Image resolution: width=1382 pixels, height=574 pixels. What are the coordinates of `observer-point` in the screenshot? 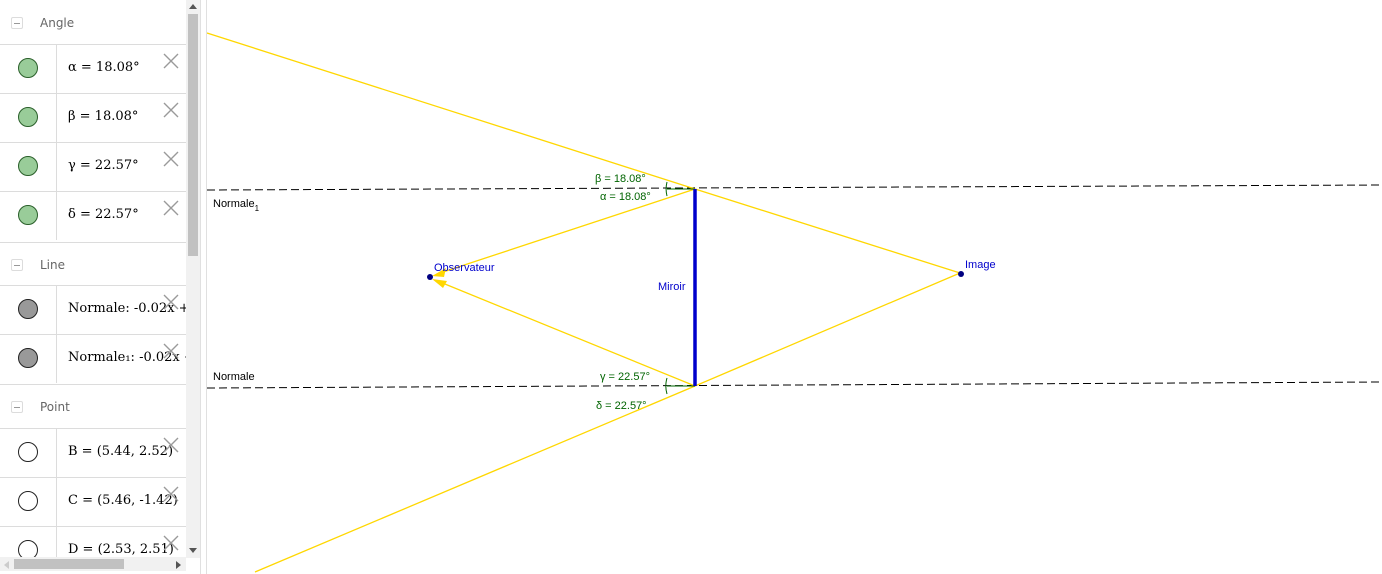 It's located at (430, 277).